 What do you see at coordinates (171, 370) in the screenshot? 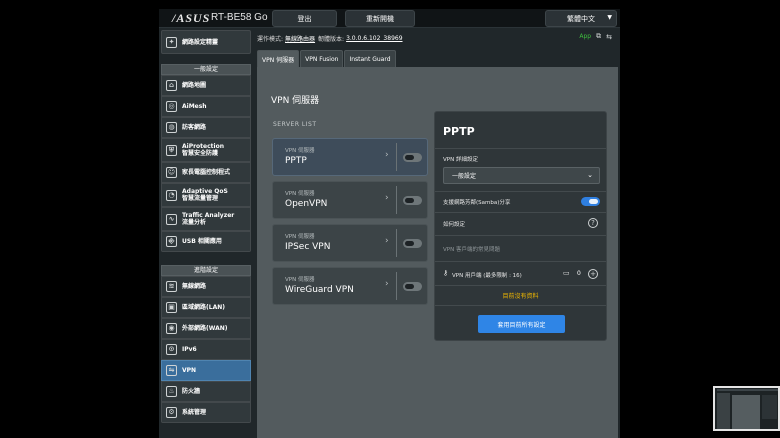
I see `vpn-icon: ⇋` at bounding box center [171, 370].